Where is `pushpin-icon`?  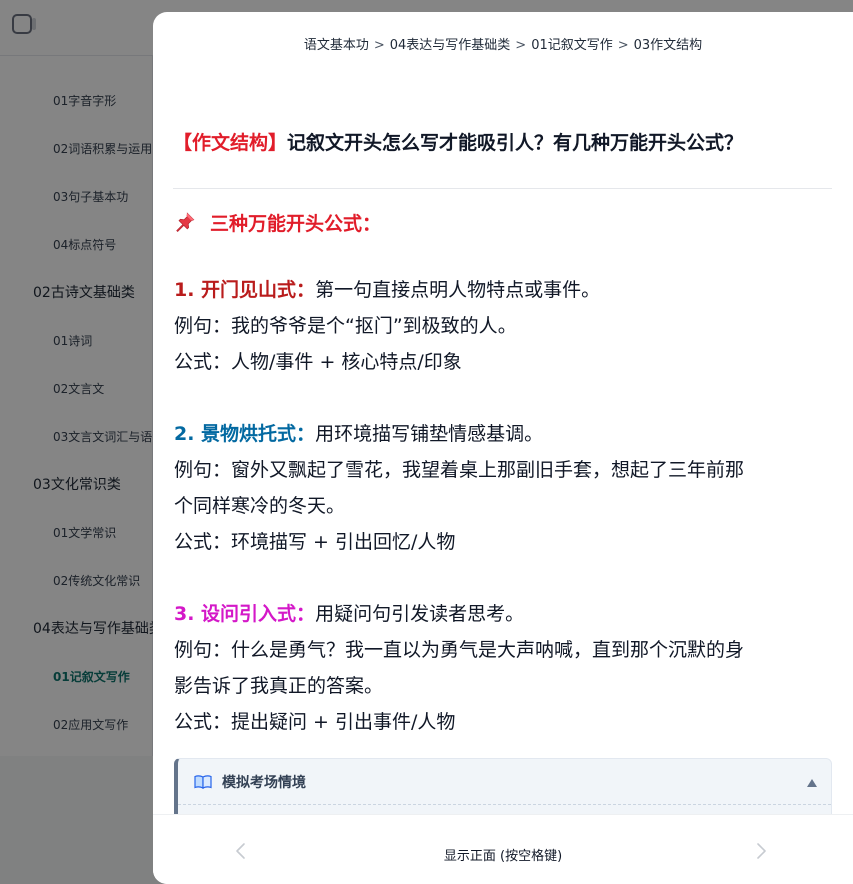
pushpin-icon is located at coordinates (185, 222).